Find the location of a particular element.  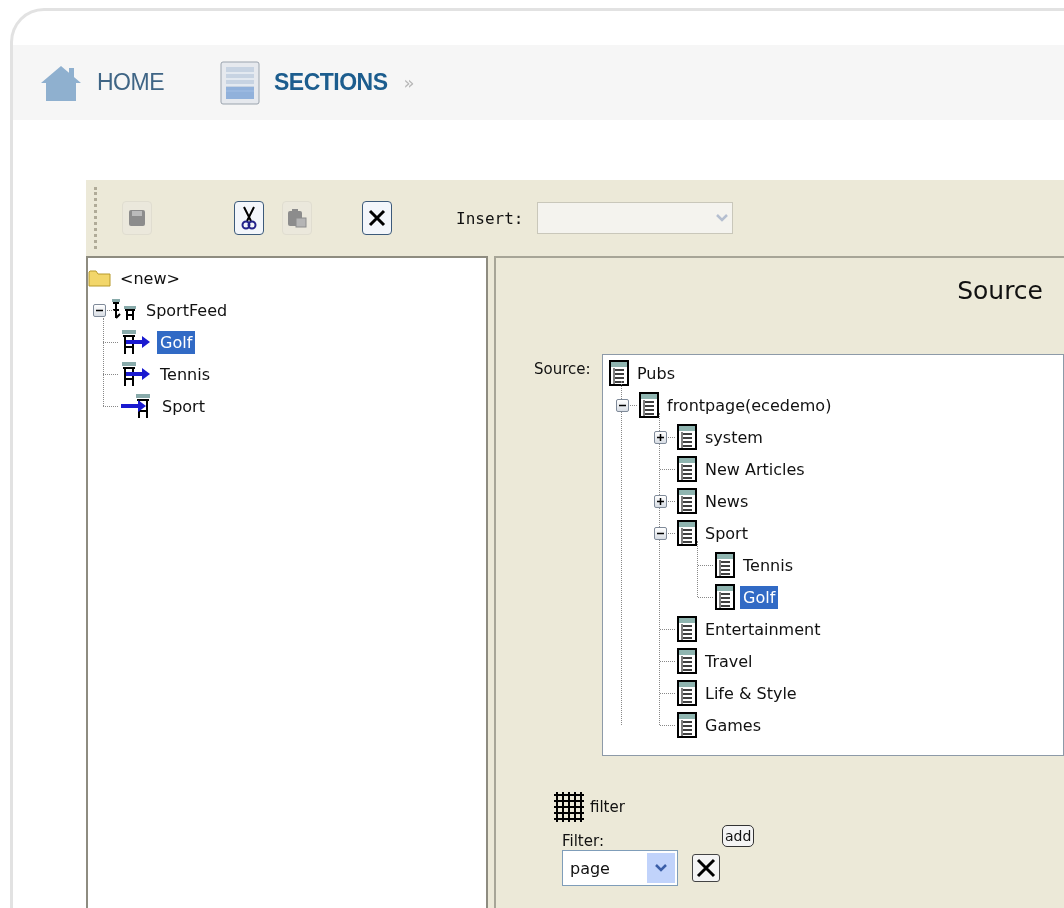

close-icon is located at coordinates (377, 218).